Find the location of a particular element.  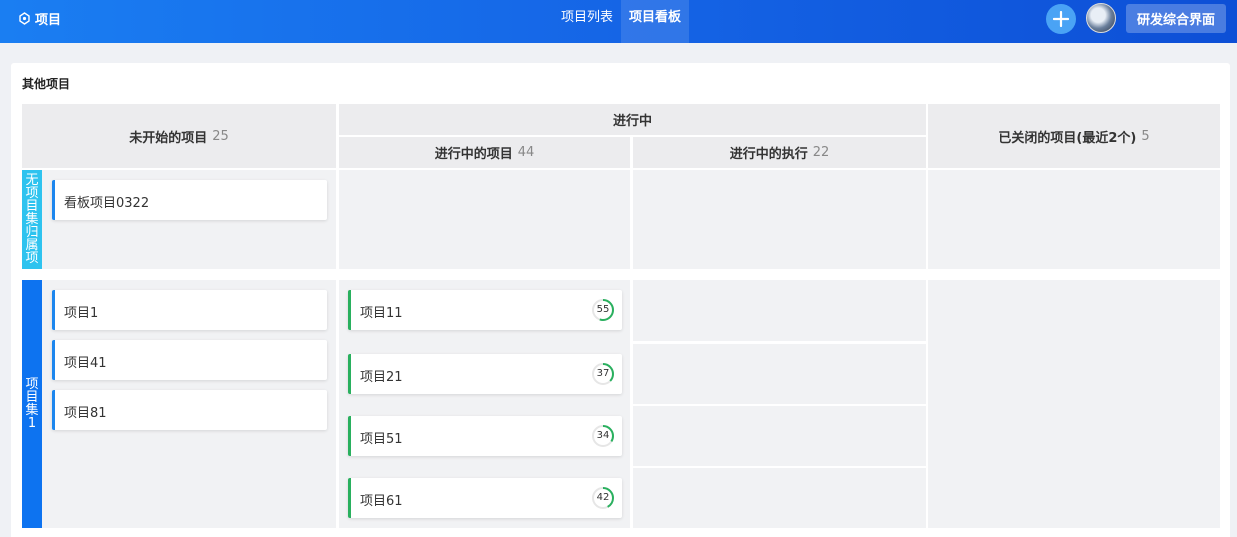

column-header-in-progress-projects: 进行中的项目 44 is located at coordinates (484, 152).